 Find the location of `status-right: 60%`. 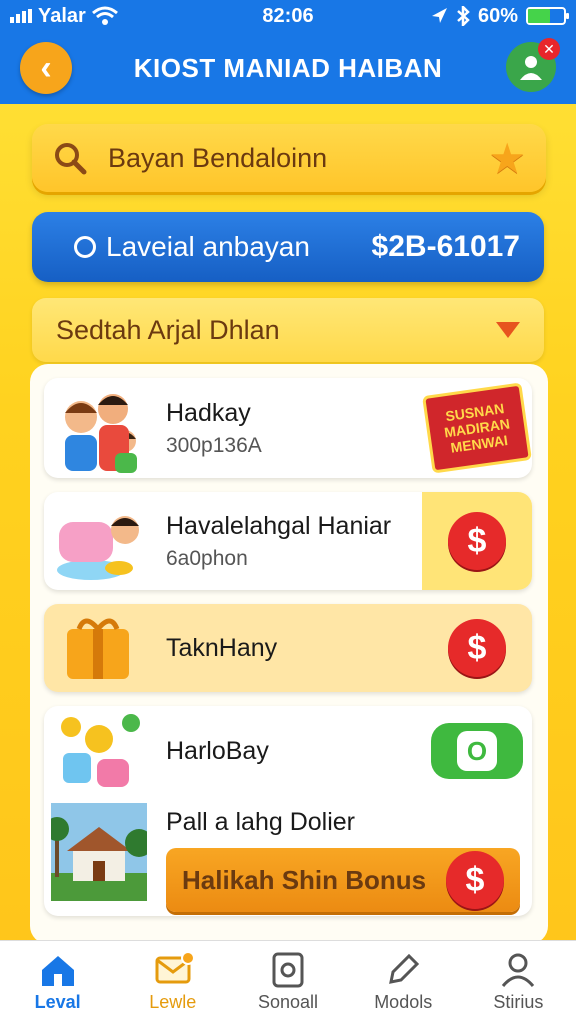

status-right: 60% is located at coordinates (499, 16).